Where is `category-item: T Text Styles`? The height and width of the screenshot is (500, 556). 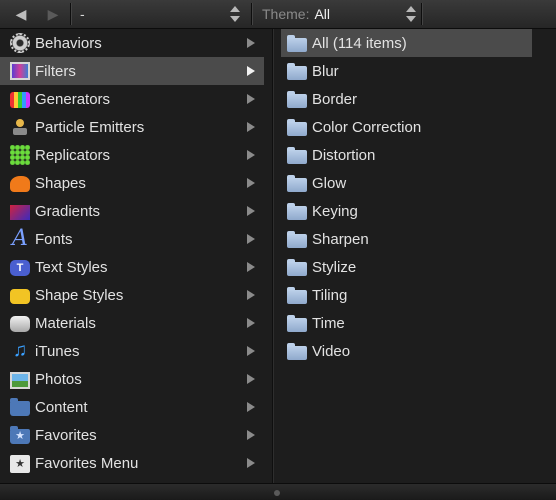 category-item: T Text Styles is located at coordinates (132, 267).